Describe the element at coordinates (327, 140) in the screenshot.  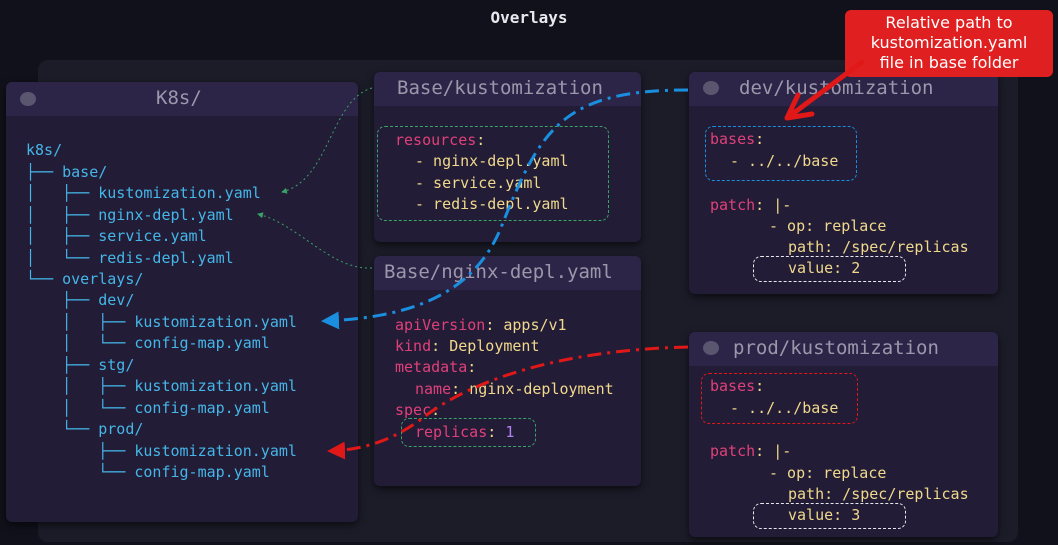
I see `base-kustomization-link` at that location.